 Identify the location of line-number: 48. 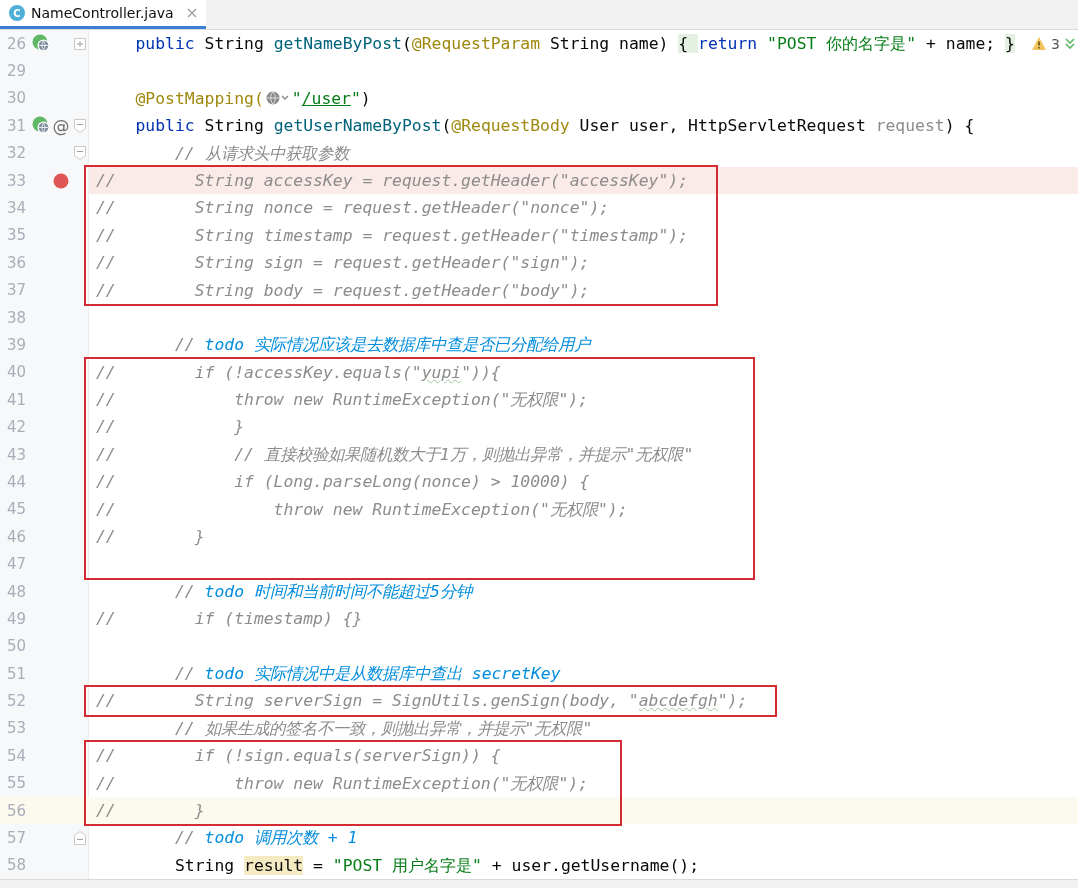
(17, 591).